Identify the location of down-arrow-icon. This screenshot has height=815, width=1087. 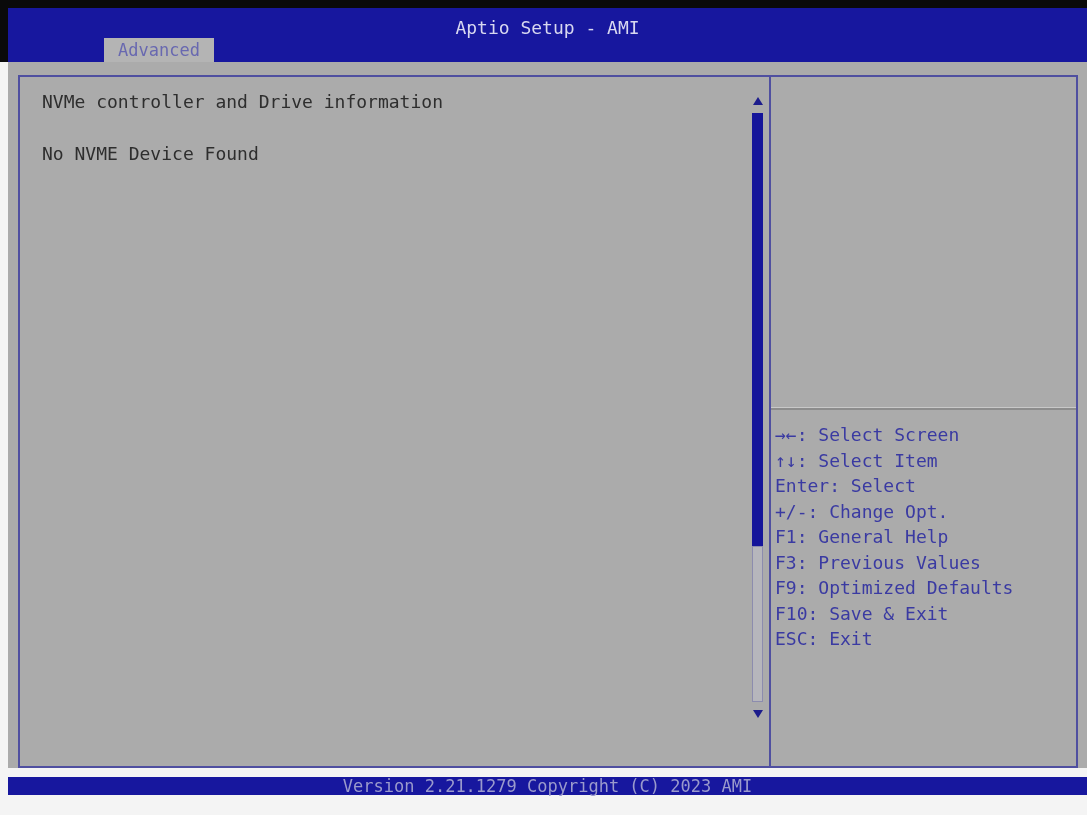
(757, 714).